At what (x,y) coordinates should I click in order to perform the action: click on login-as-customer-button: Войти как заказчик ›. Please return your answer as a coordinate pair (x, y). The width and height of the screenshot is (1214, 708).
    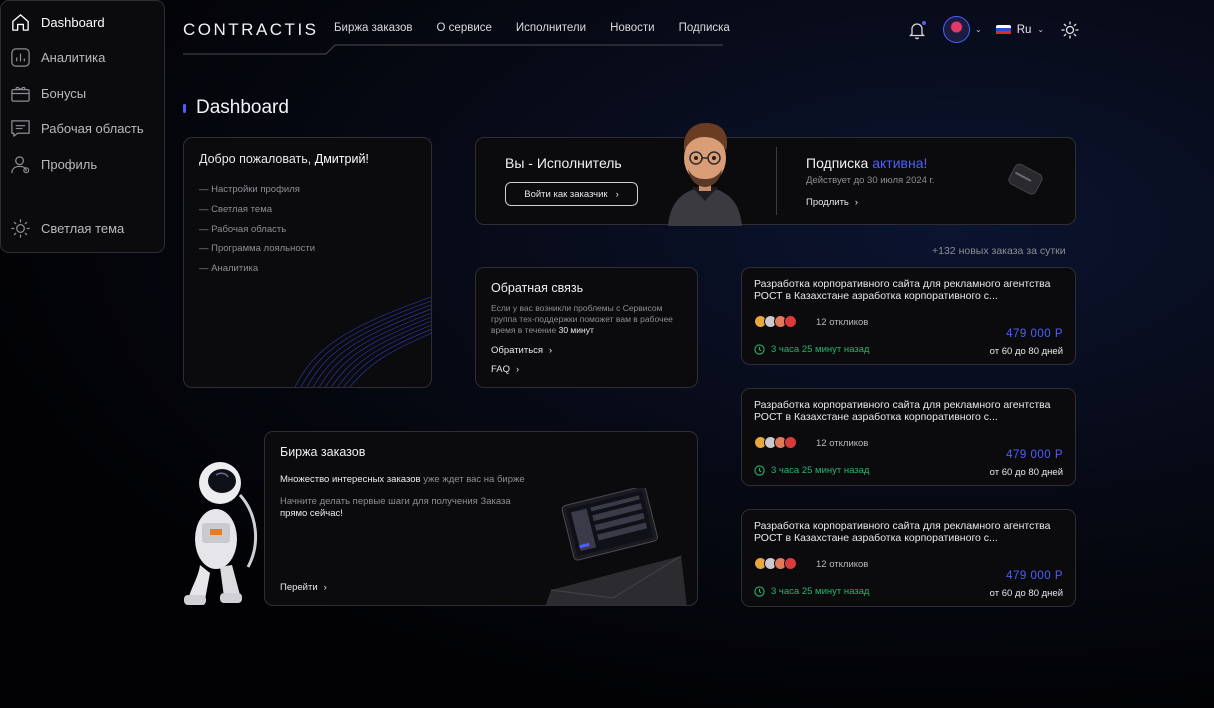
    Looking at the image, I should click on (571, 194).